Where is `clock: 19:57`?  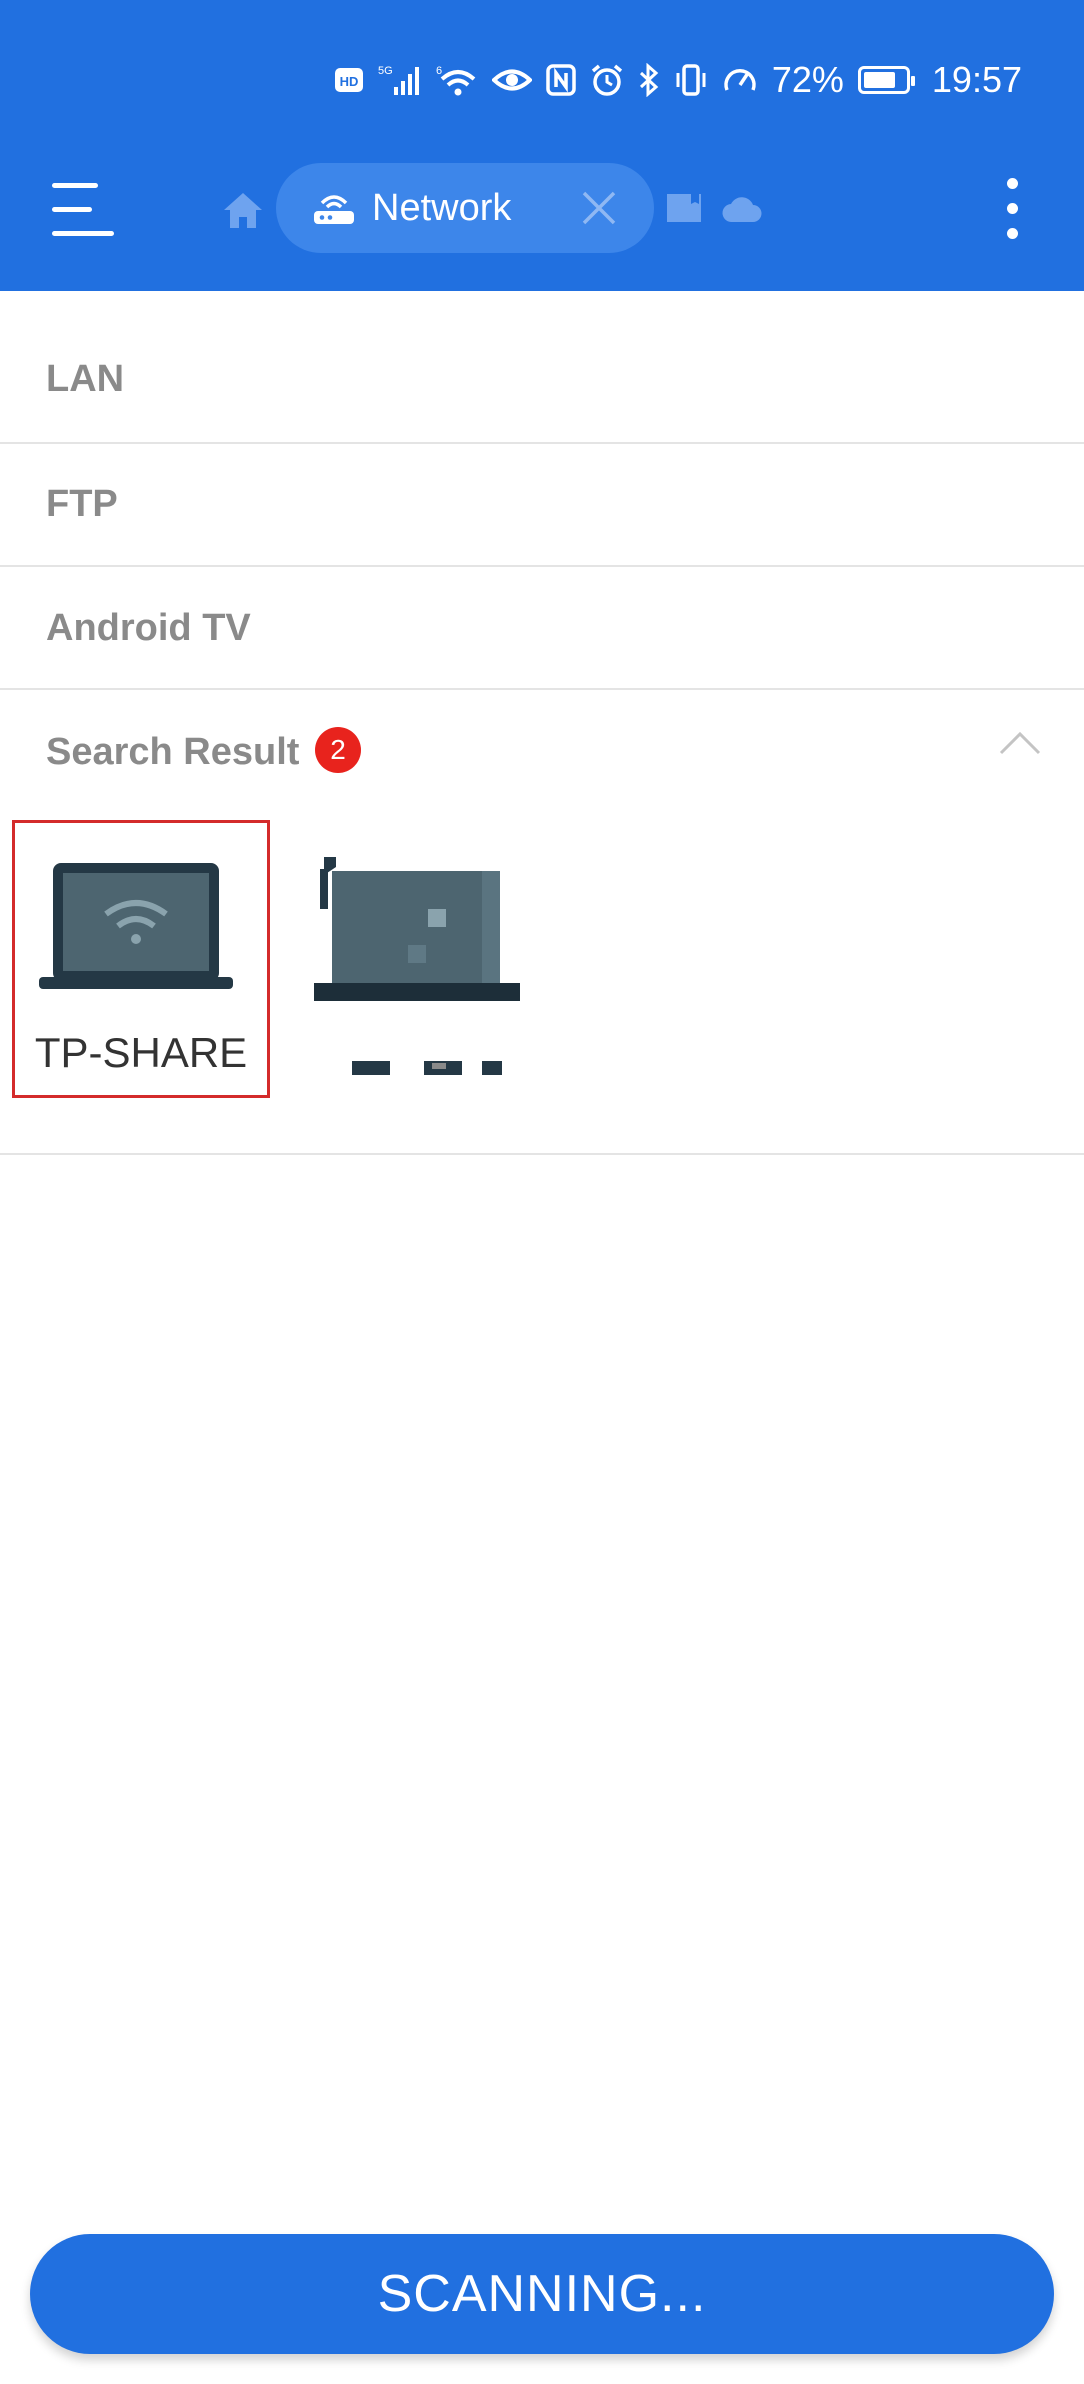 clock: 19:57 is located at coordinates (976, 79).